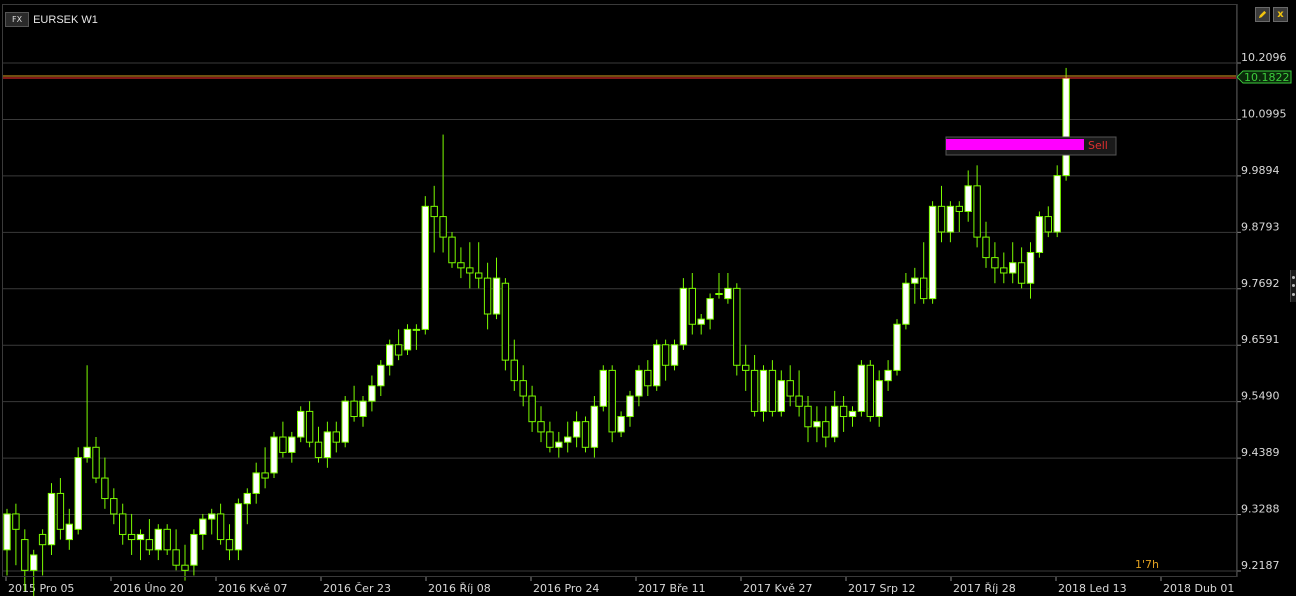  I want to click on order-bar, so click(1015, 144).